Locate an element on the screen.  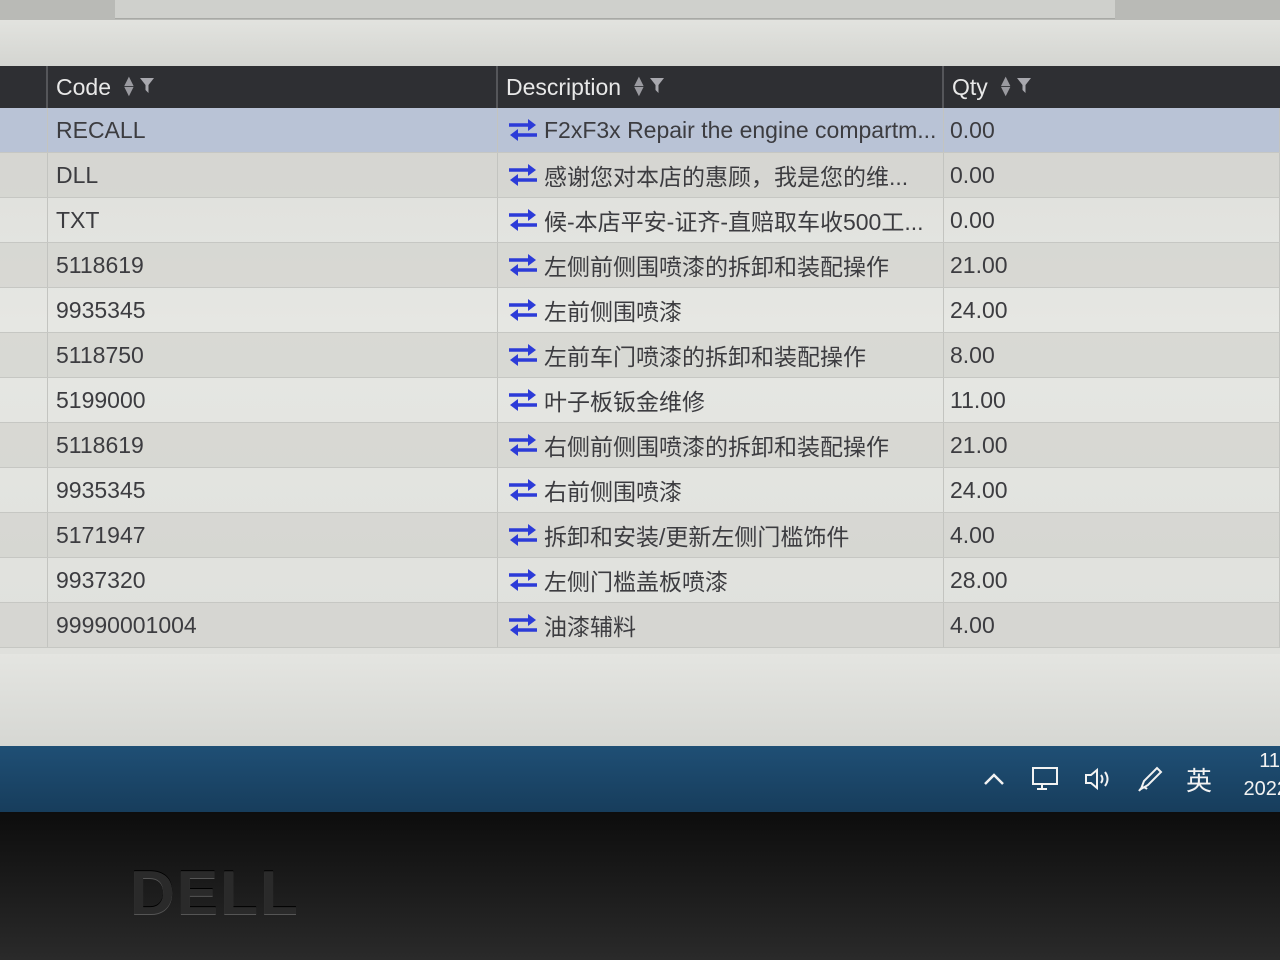
cell-description: 右前侧围喷漆 is located at coordinates (721, 490).